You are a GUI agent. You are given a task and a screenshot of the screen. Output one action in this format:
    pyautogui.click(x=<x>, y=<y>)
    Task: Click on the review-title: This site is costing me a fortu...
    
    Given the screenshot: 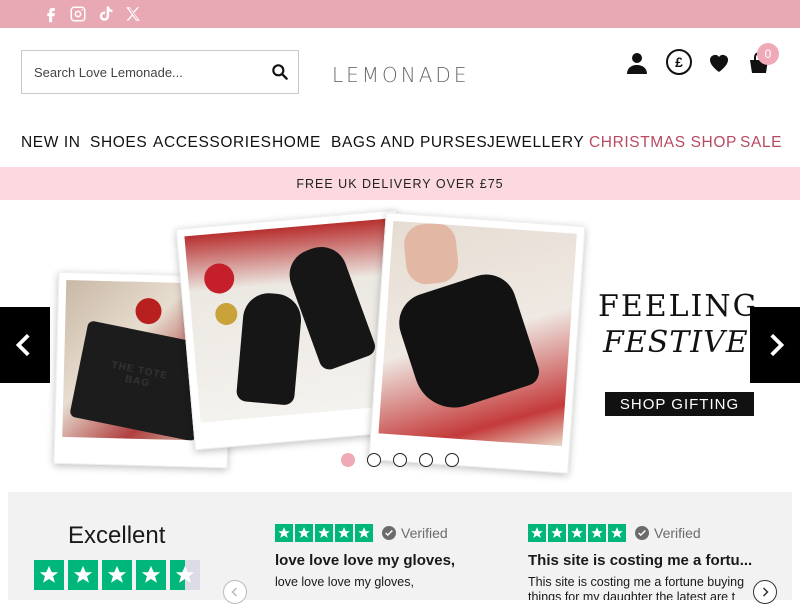 What is the action you would take?
    pyautogui.click(x=640, y=560)
    